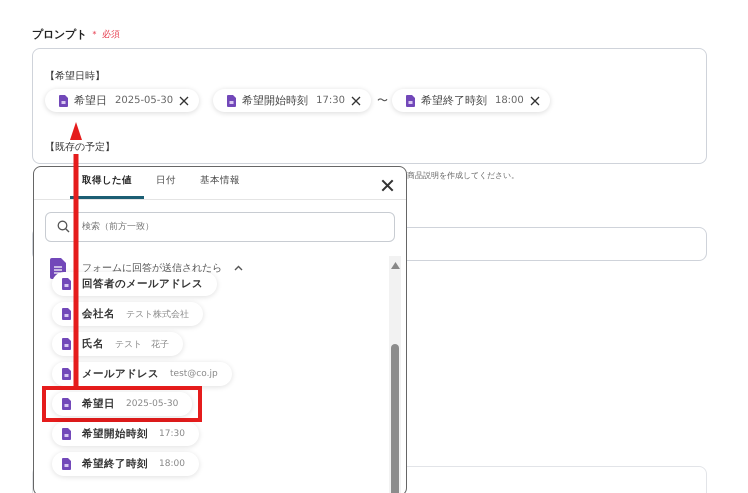 Image resolution: width=748 pixels, height=493 pixels. Describe the element at coordinates (142, 284) in the screenshot. I see `item-label: 回答者のメールアドレス` at that location.